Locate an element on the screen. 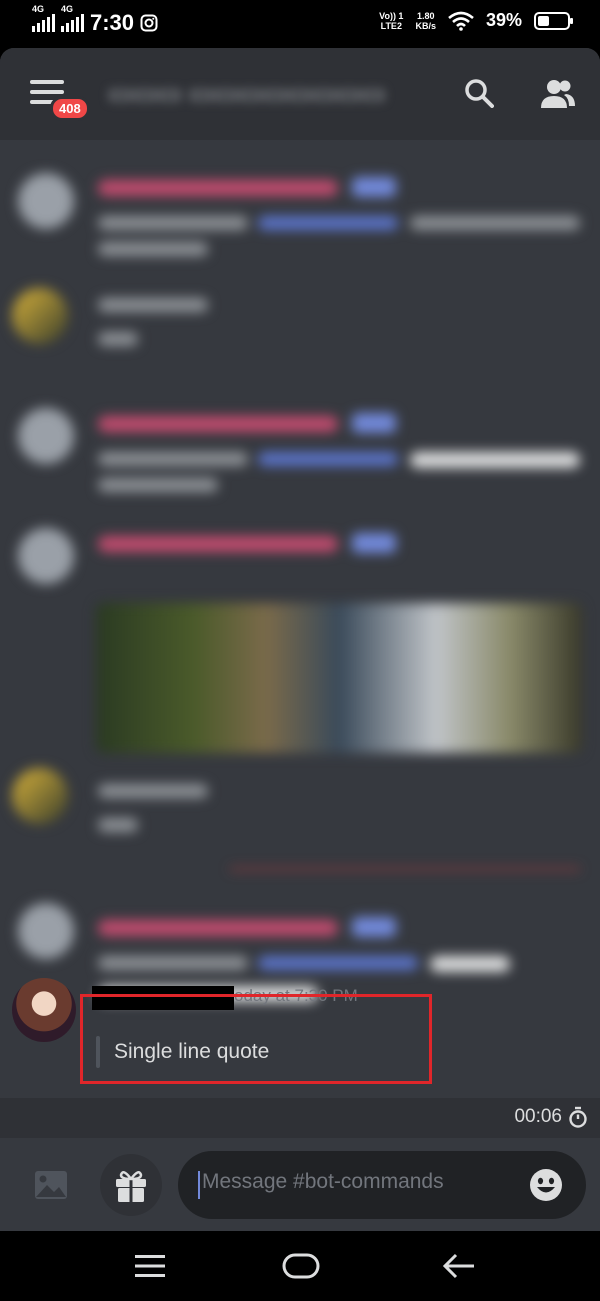 The height and width of the screenshot is (1301, 600). volte-indicator: Vo)) 1 LTE2 is located at coordinates (391, 20).